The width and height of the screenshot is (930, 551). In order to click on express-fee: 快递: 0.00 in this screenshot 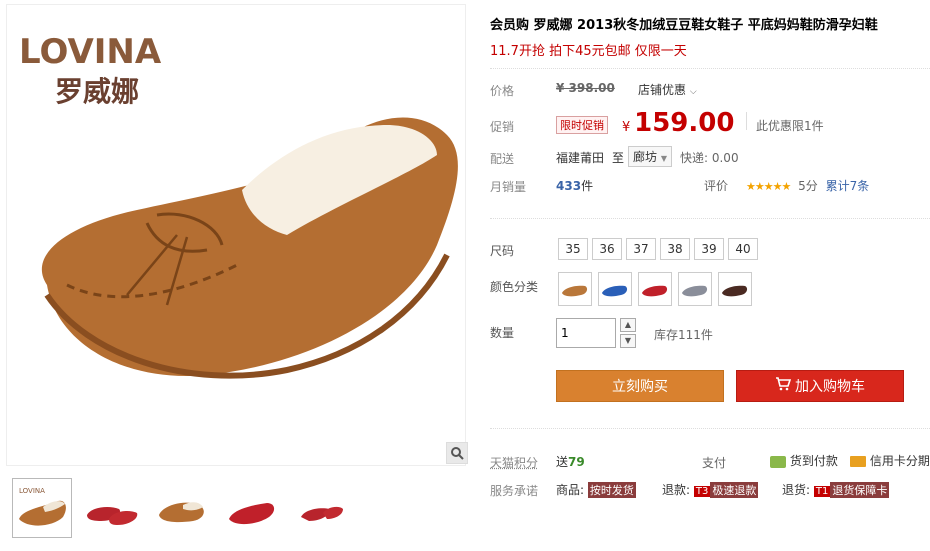, I will do `click(709, 158)`.